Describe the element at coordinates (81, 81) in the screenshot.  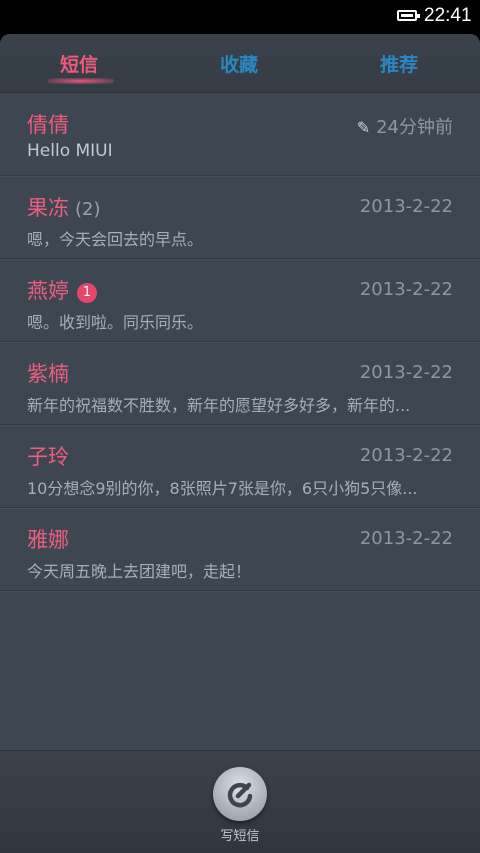
I see `active-tab-indicator` at that location.